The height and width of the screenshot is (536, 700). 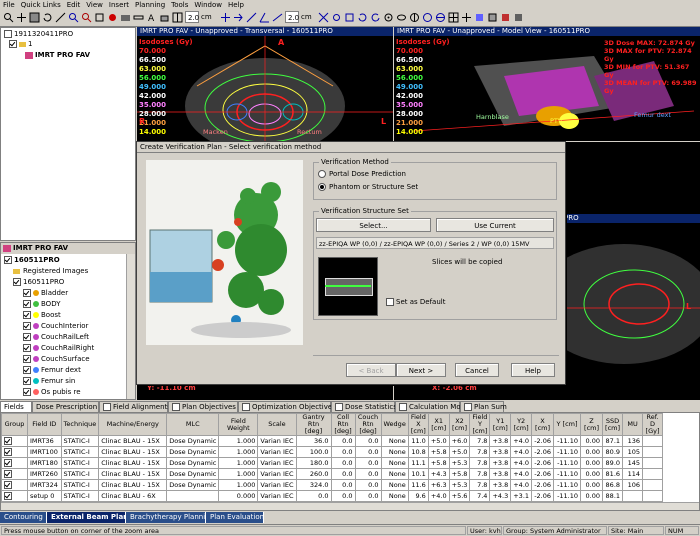 I want to click on fit-icon, so click(x=99, y=17).